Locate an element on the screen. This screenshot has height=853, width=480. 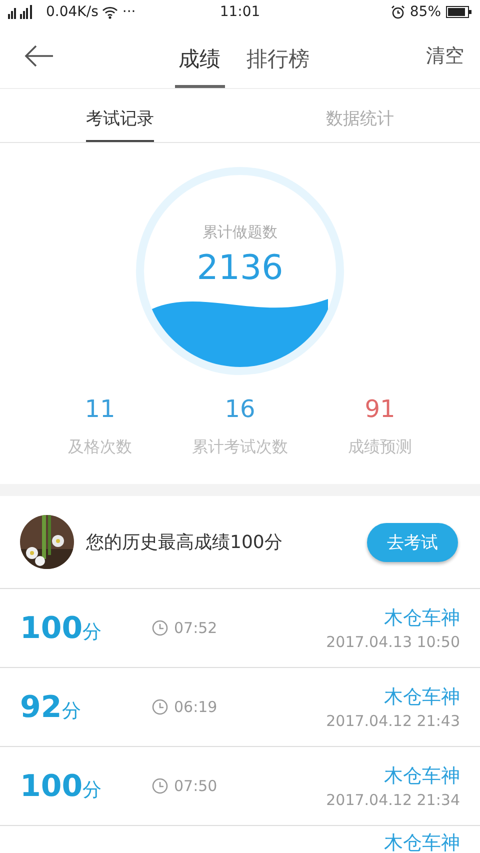
battery-percent: 85% is located at coordinates (425, 12).